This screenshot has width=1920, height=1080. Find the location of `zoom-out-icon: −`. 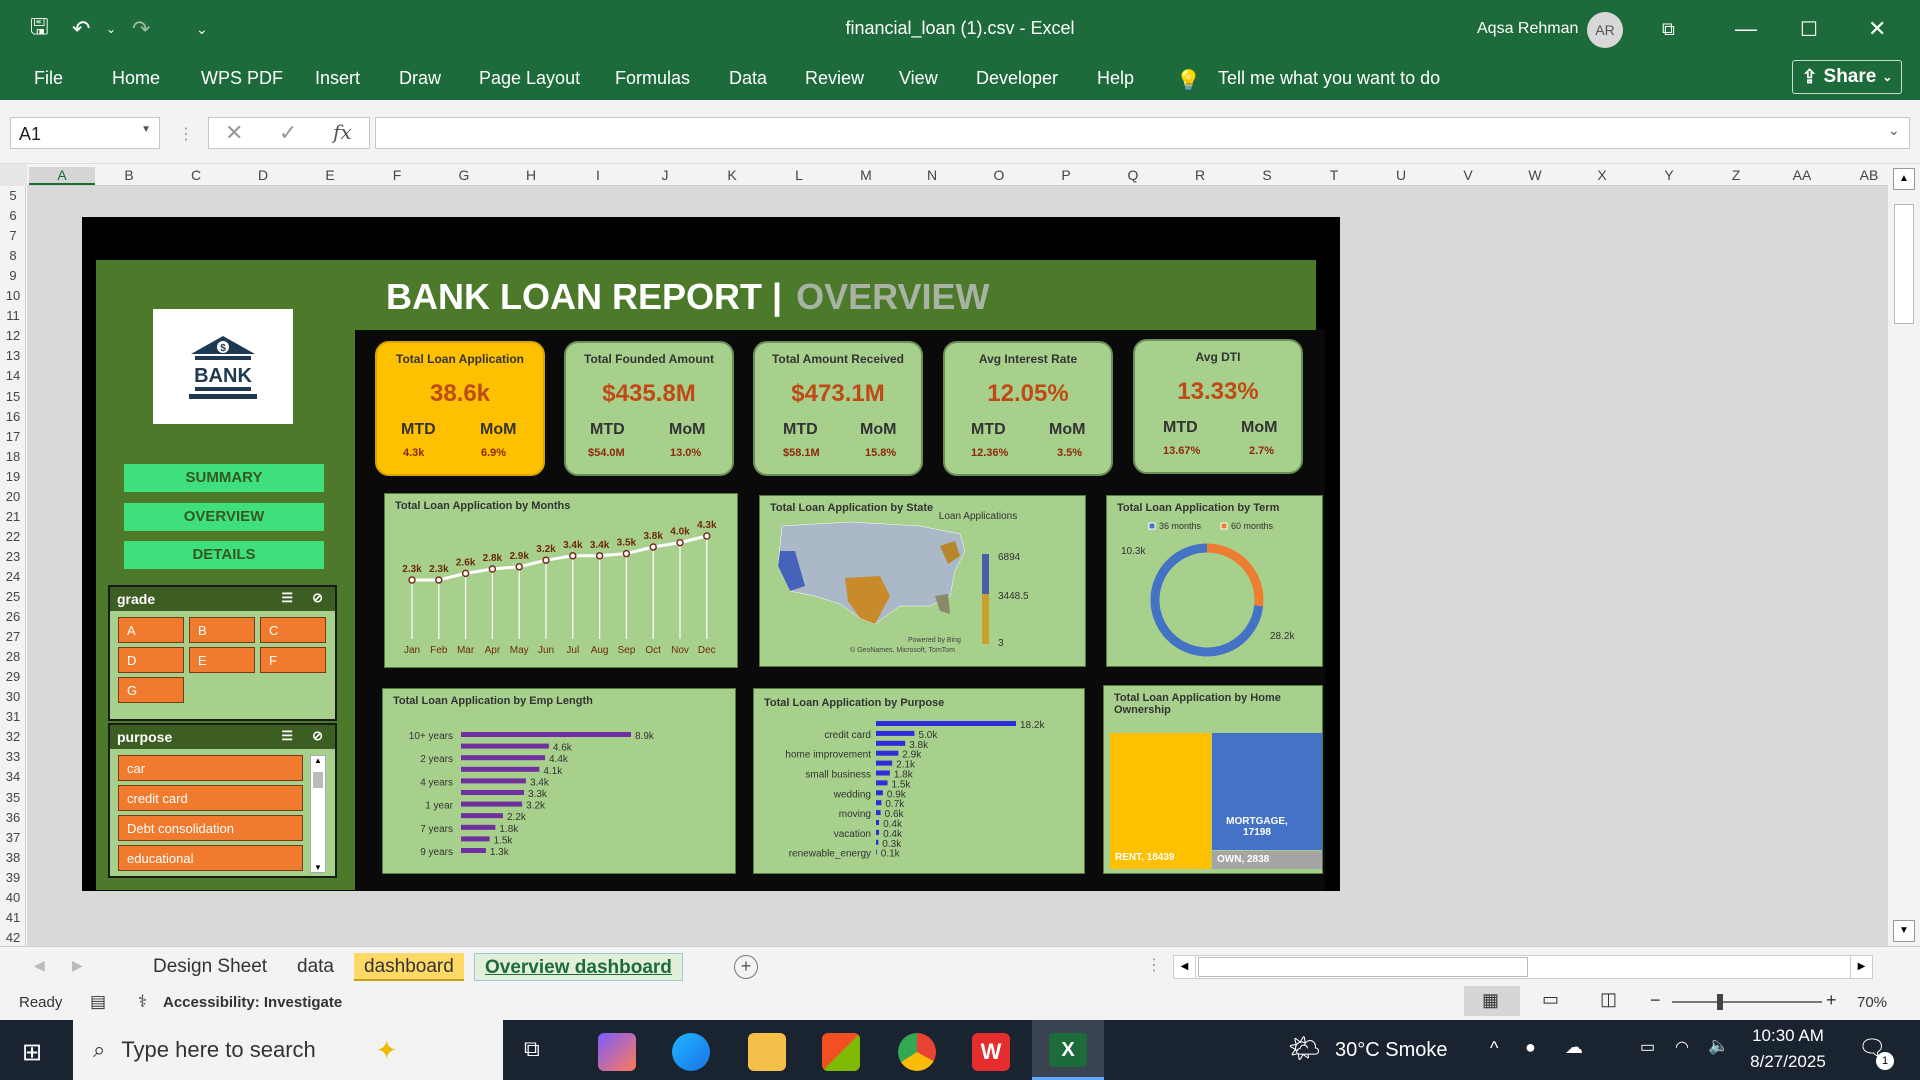

zoom-out-icon: − is located at coordinates (1655, 1000).